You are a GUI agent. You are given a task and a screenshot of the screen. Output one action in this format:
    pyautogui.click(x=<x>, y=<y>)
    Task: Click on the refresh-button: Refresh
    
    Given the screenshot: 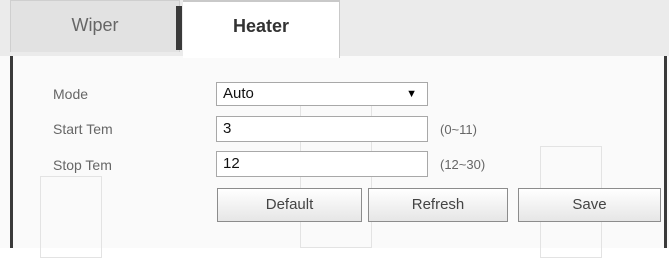 What is the action you would take?
    pyautogui.click(x=438, y=205)
    